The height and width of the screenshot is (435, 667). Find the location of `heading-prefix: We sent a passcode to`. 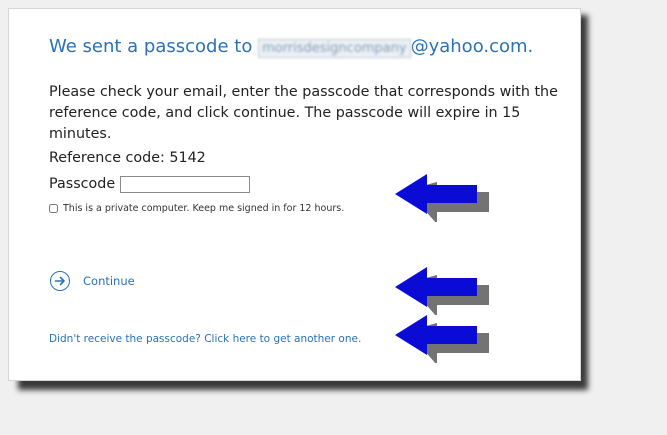

heading-prefix: We sent a passcode to is located at coordinates (154, 46).